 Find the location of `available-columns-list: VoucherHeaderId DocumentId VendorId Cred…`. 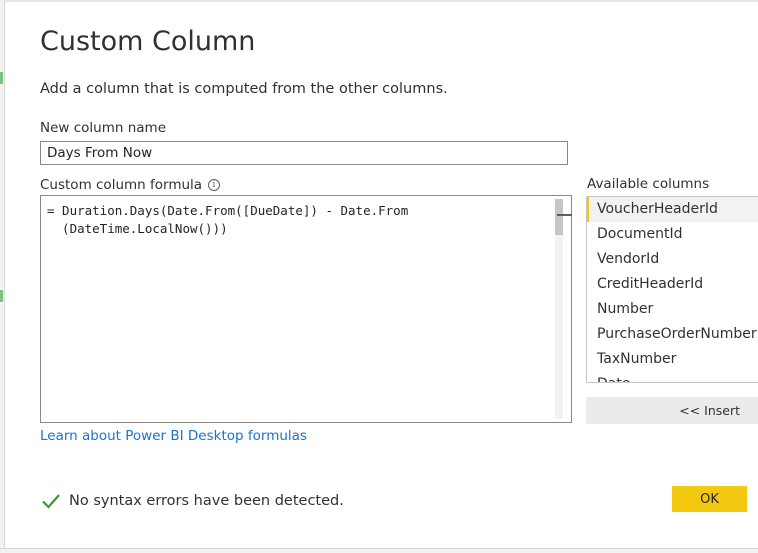

available-columns-list: VoucherHeaderId DocumentId VendorId Cred… is located at coordinates (672, 289).